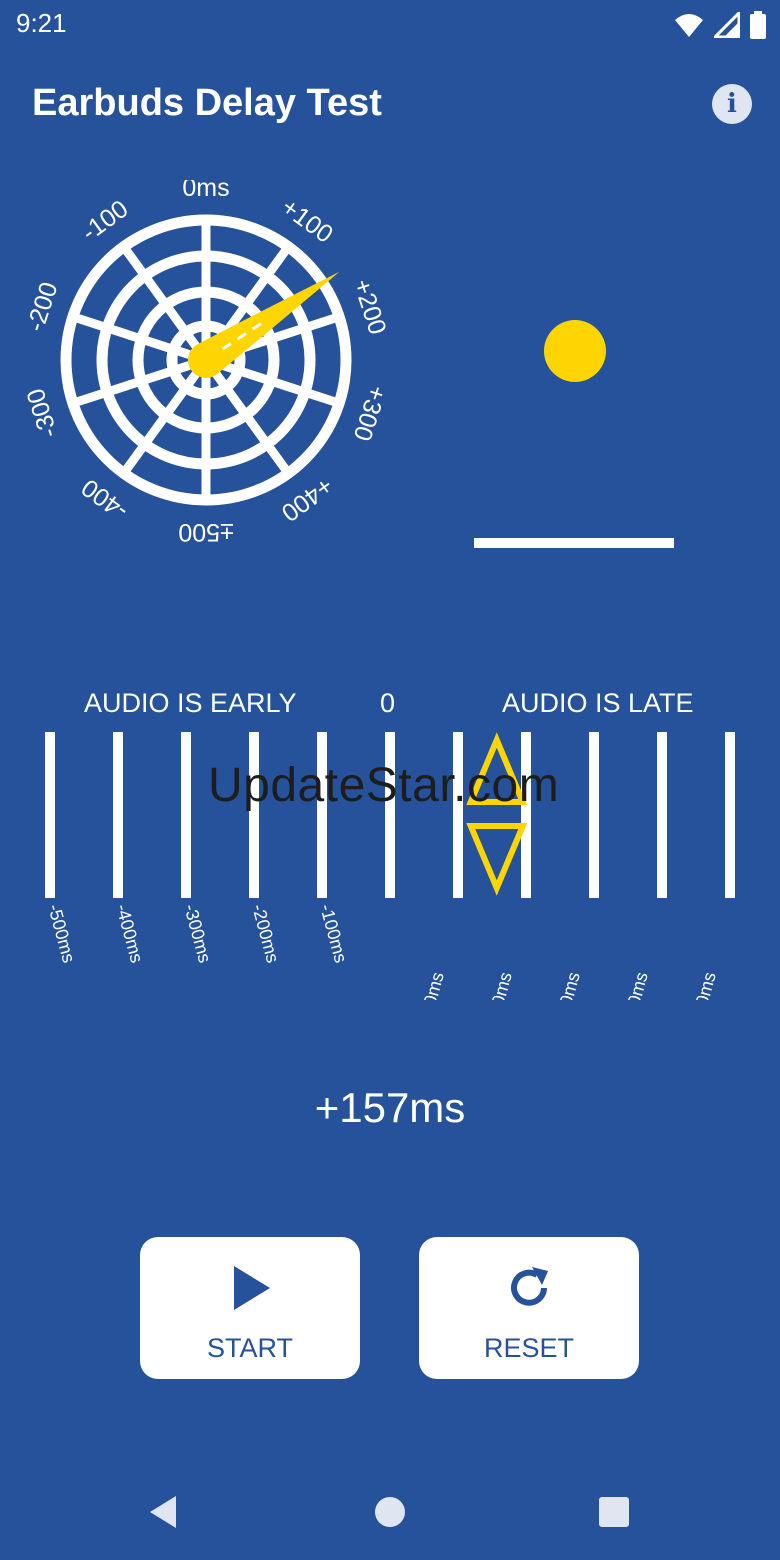 This screenshot has width=780, height=1560. What do you see at coordinates (689, 25) in the screenshot?
I see `wifi-icon` at bounding box center [689, 25].